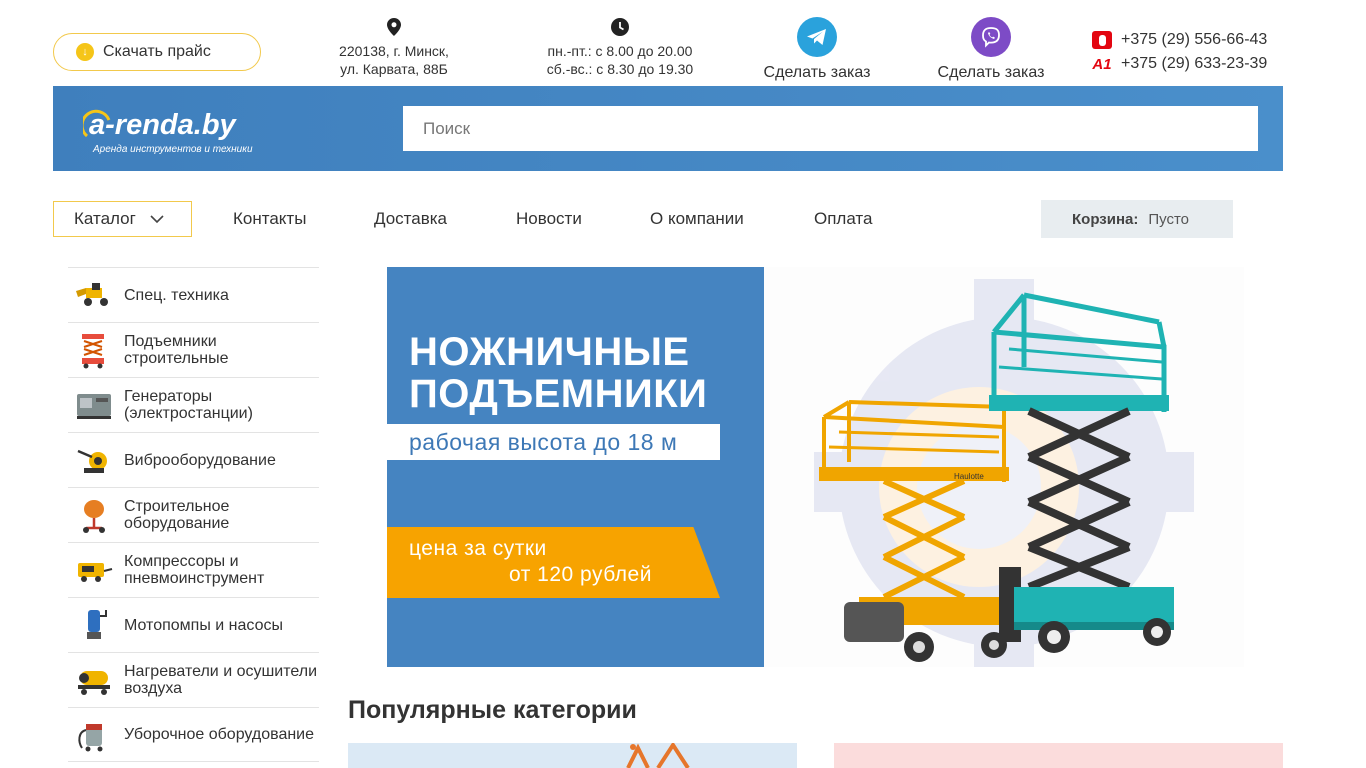  I want to click on hours-weekdays: пн.-пт.: с 8.00 до 20.00, so click(620, 51).